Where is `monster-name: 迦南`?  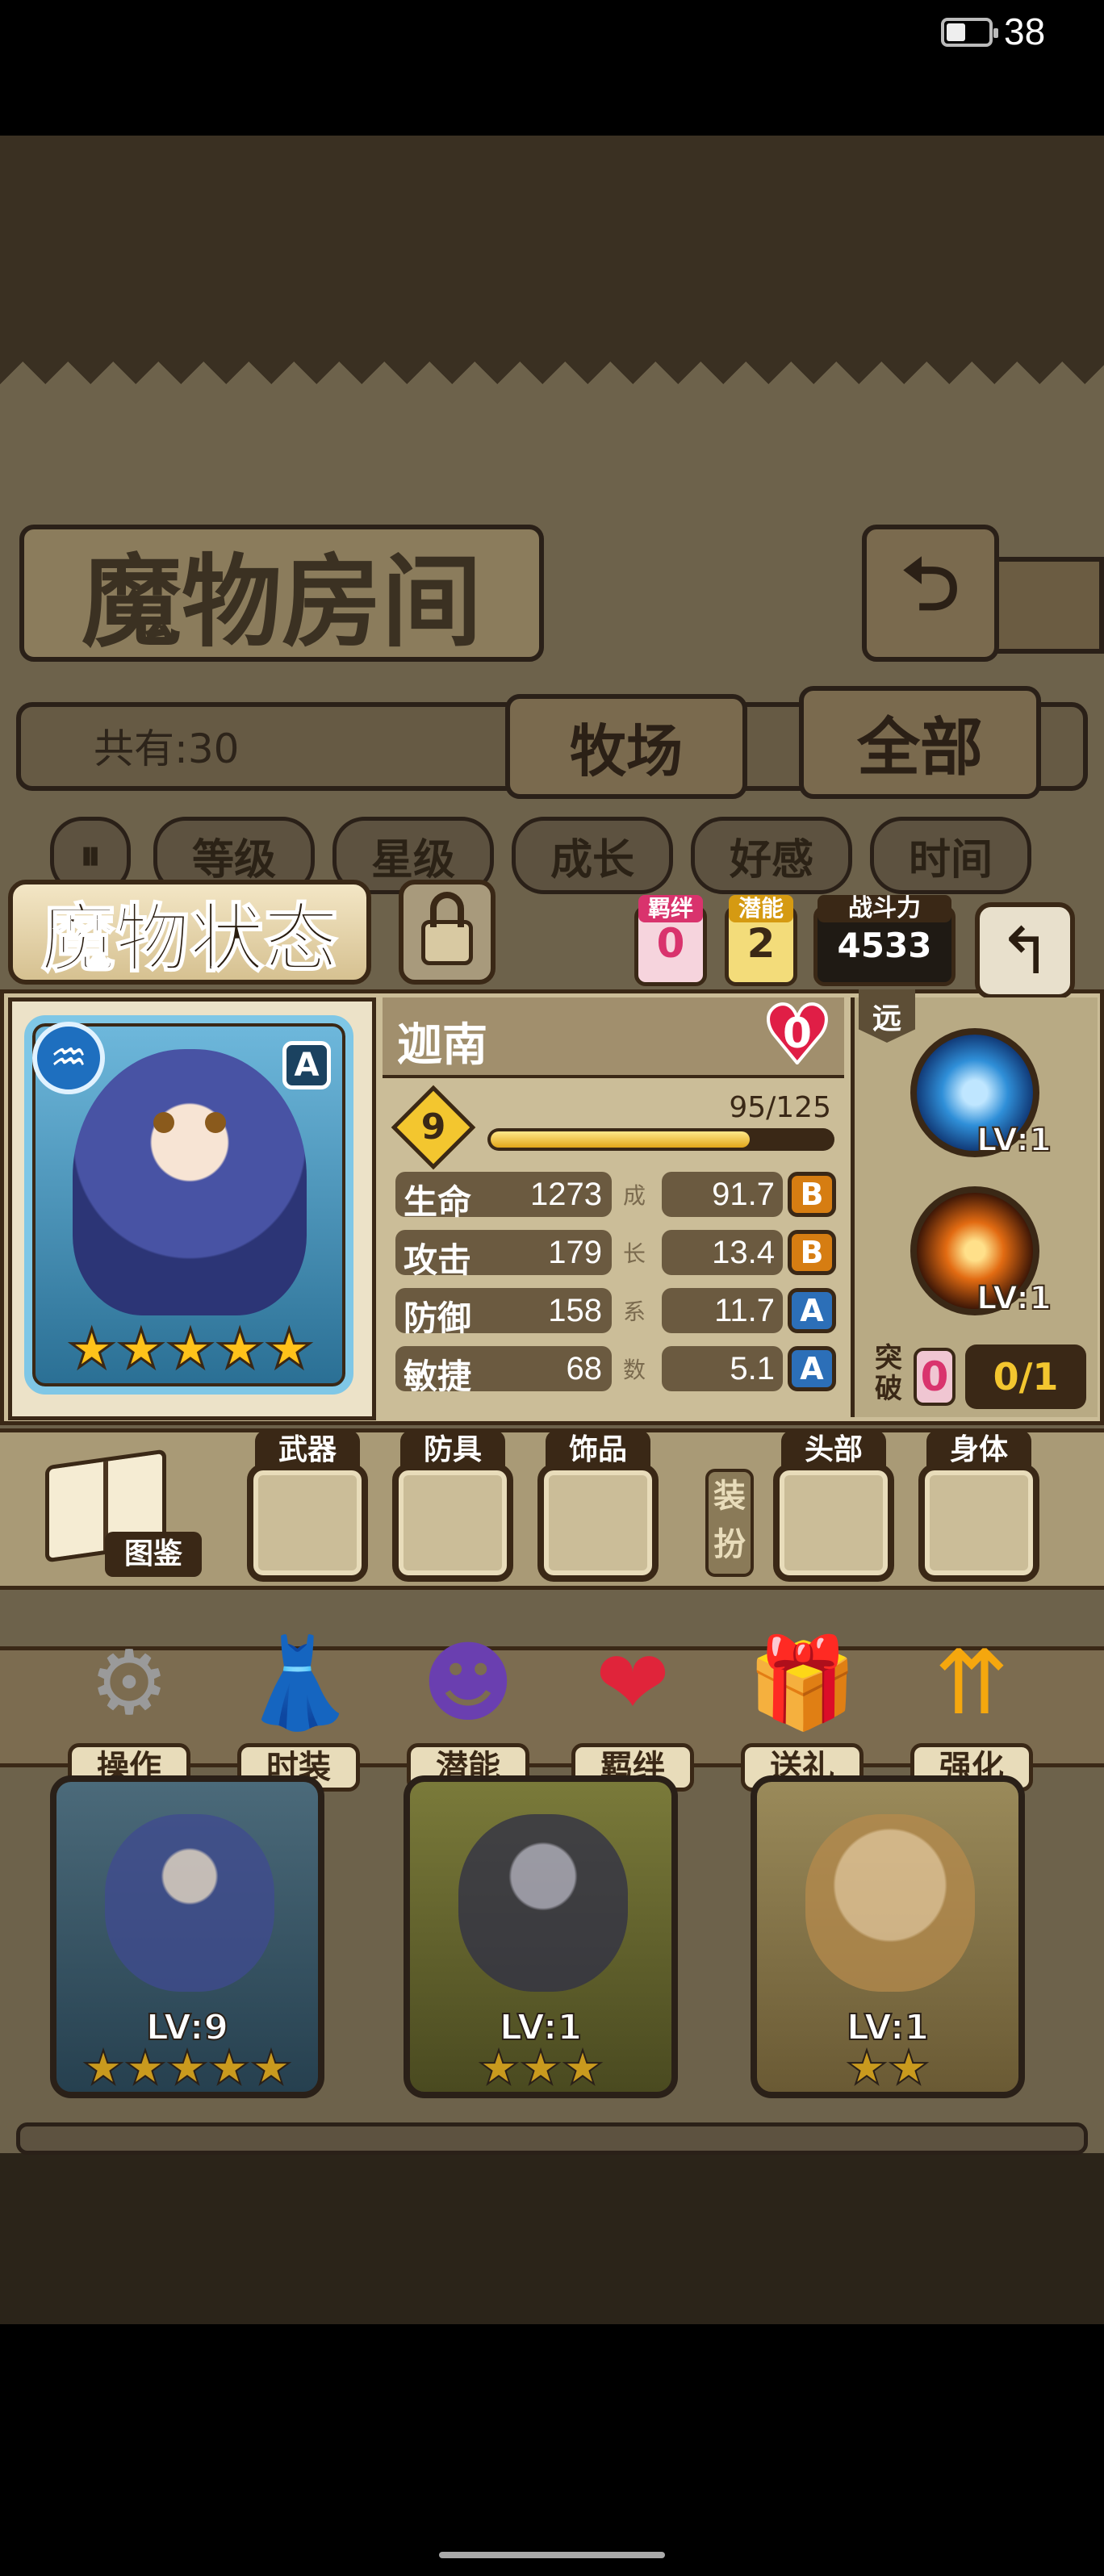 monster-name: 迦南 is located at coordinates (442, 1045).